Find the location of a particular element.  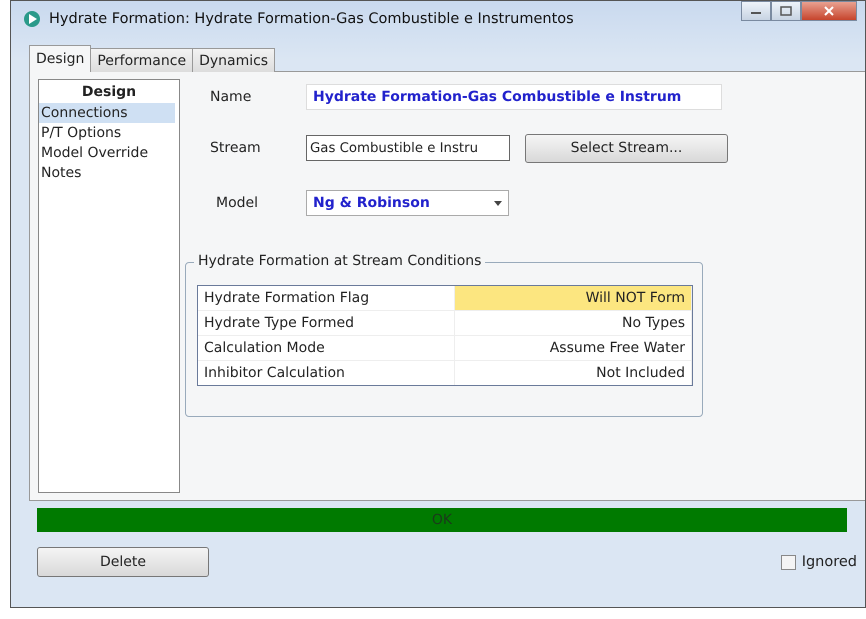

status-bar: OK is located at coordinates (442, 520).